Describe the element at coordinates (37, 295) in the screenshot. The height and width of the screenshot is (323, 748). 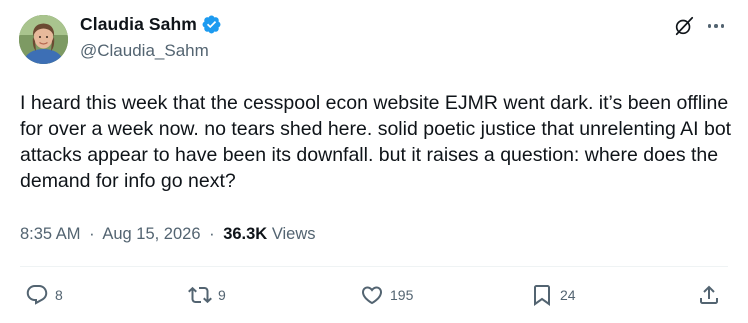
I see `reply-icon` at that location.